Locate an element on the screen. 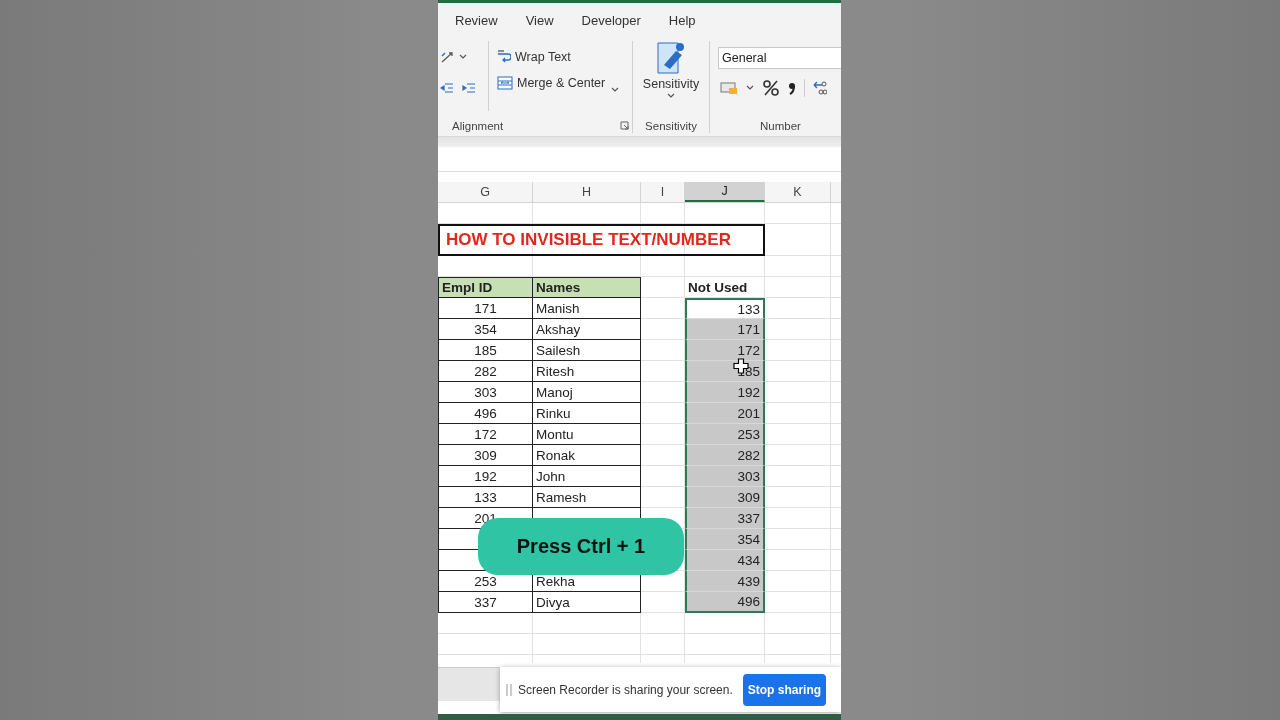  column-header: J is located at coordinates (725, 192).